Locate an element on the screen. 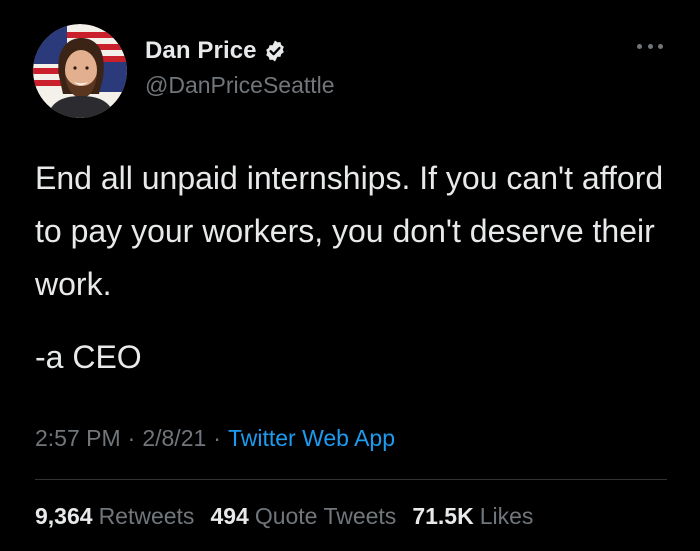 The width and height of the screenshot is (700, 551). retweets-label: Retweets is located at coordinates (146, 516).